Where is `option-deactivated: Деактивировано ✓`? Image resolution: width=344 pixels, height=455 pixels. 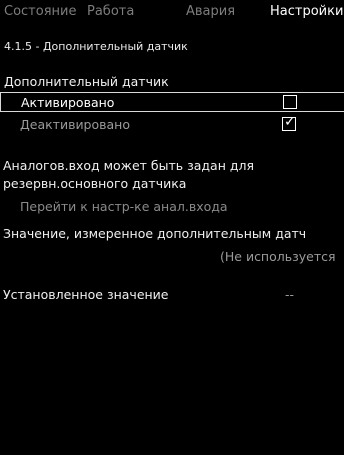 option-deactivated: Деактивировано ✓ is located at coordinates (172, 124).